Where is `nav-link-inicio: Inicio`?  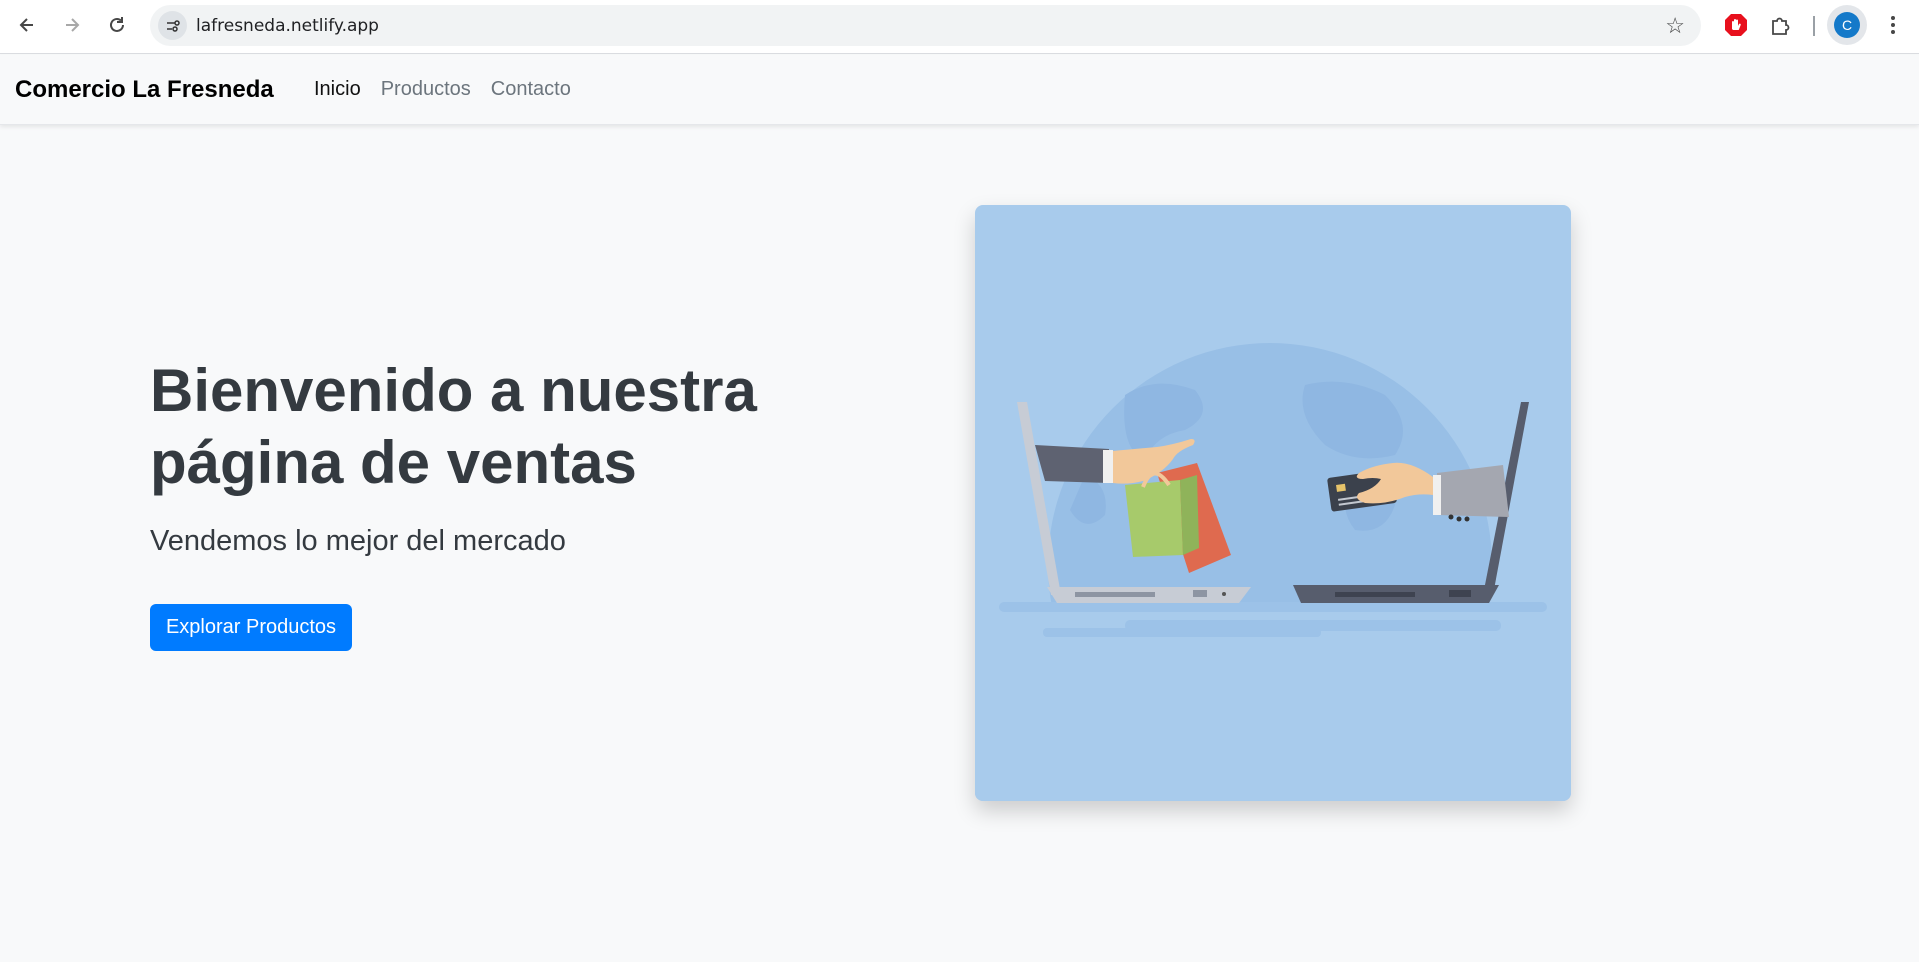
nav-link-inicio: Inicio is located at coordinates (337, 89).